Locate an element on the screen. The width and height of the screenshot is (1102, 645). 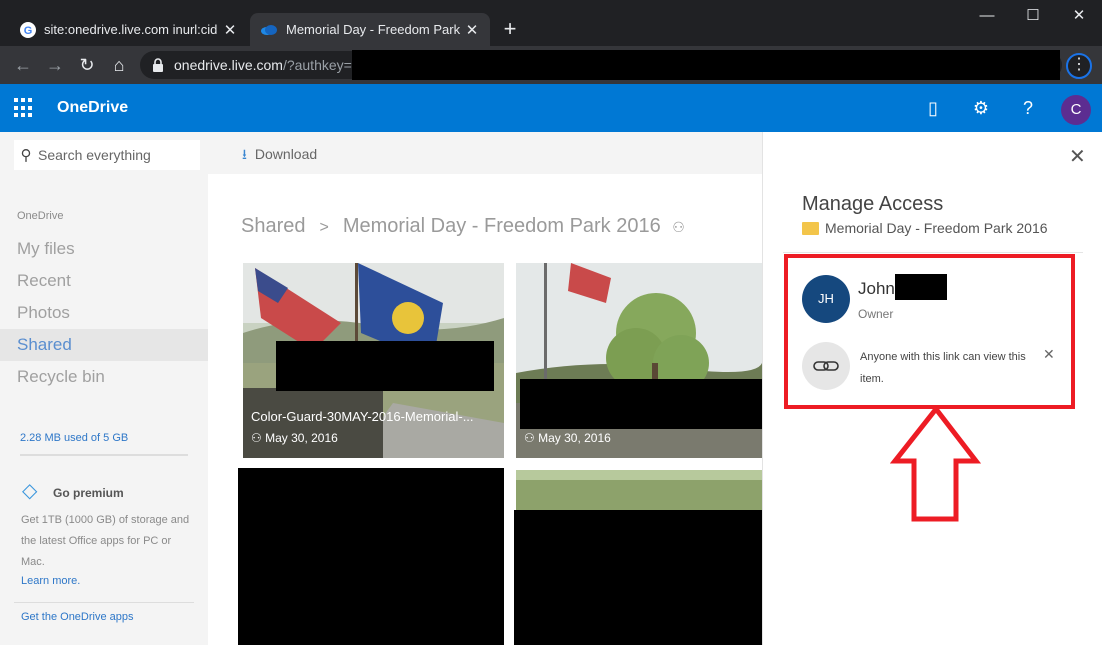
download-label: Download is located at coordinates (286, 154).